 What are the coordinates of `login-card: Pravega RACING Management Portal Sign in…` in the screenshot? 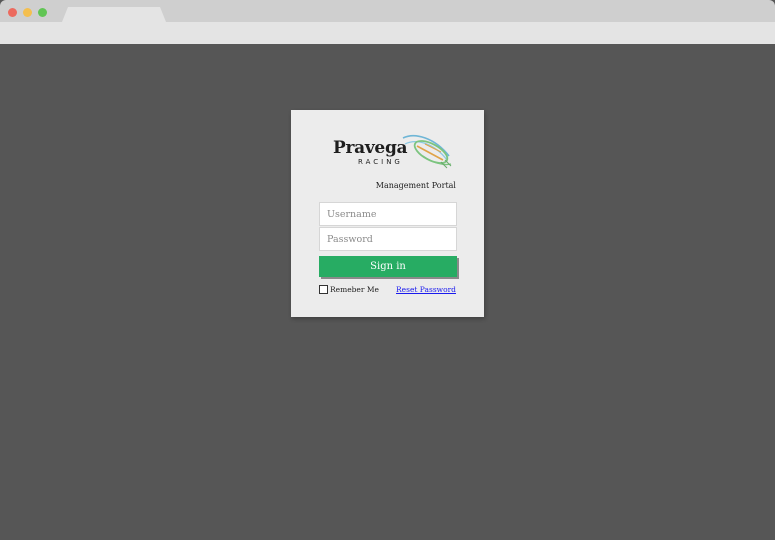 It's located at (387, 213).